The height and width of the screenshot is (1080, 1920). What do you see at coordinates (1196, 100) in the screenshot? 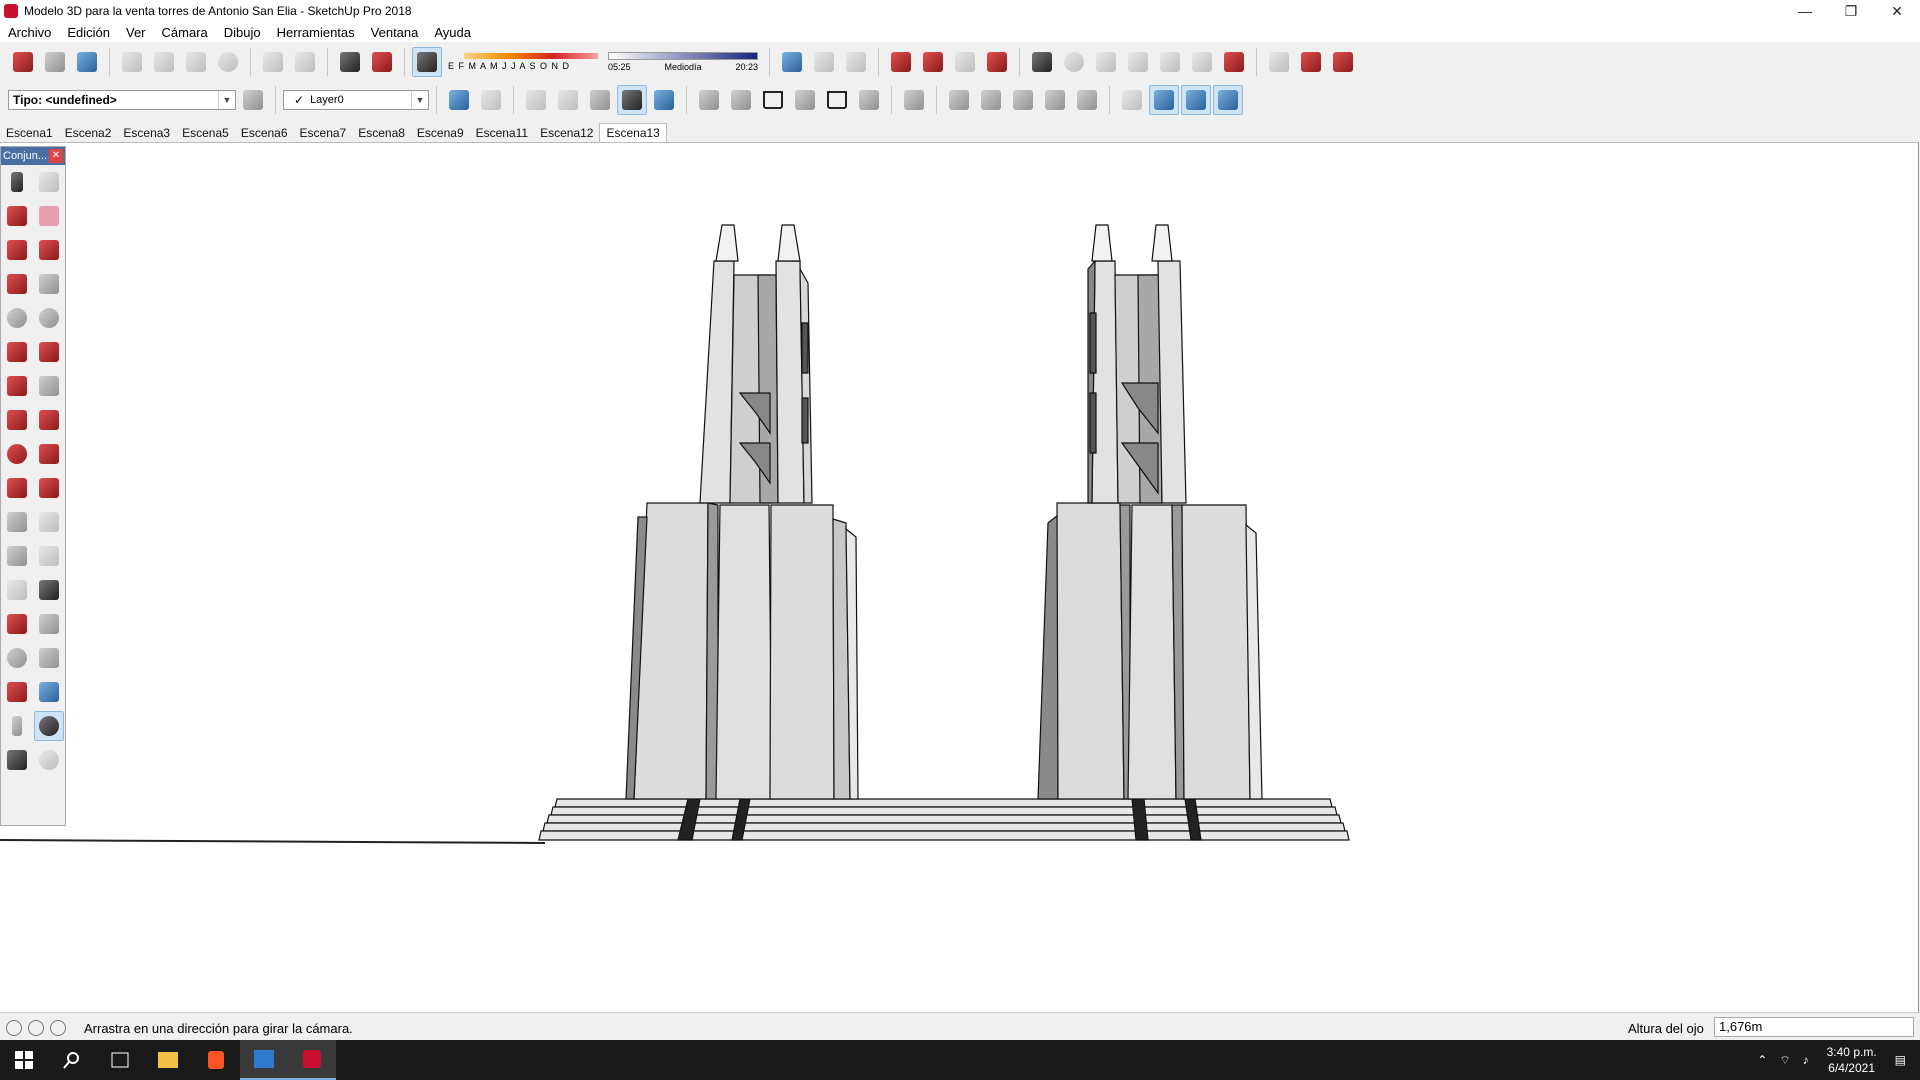
I see `display-section-cuts-button` at bounding box center [1196, 100].